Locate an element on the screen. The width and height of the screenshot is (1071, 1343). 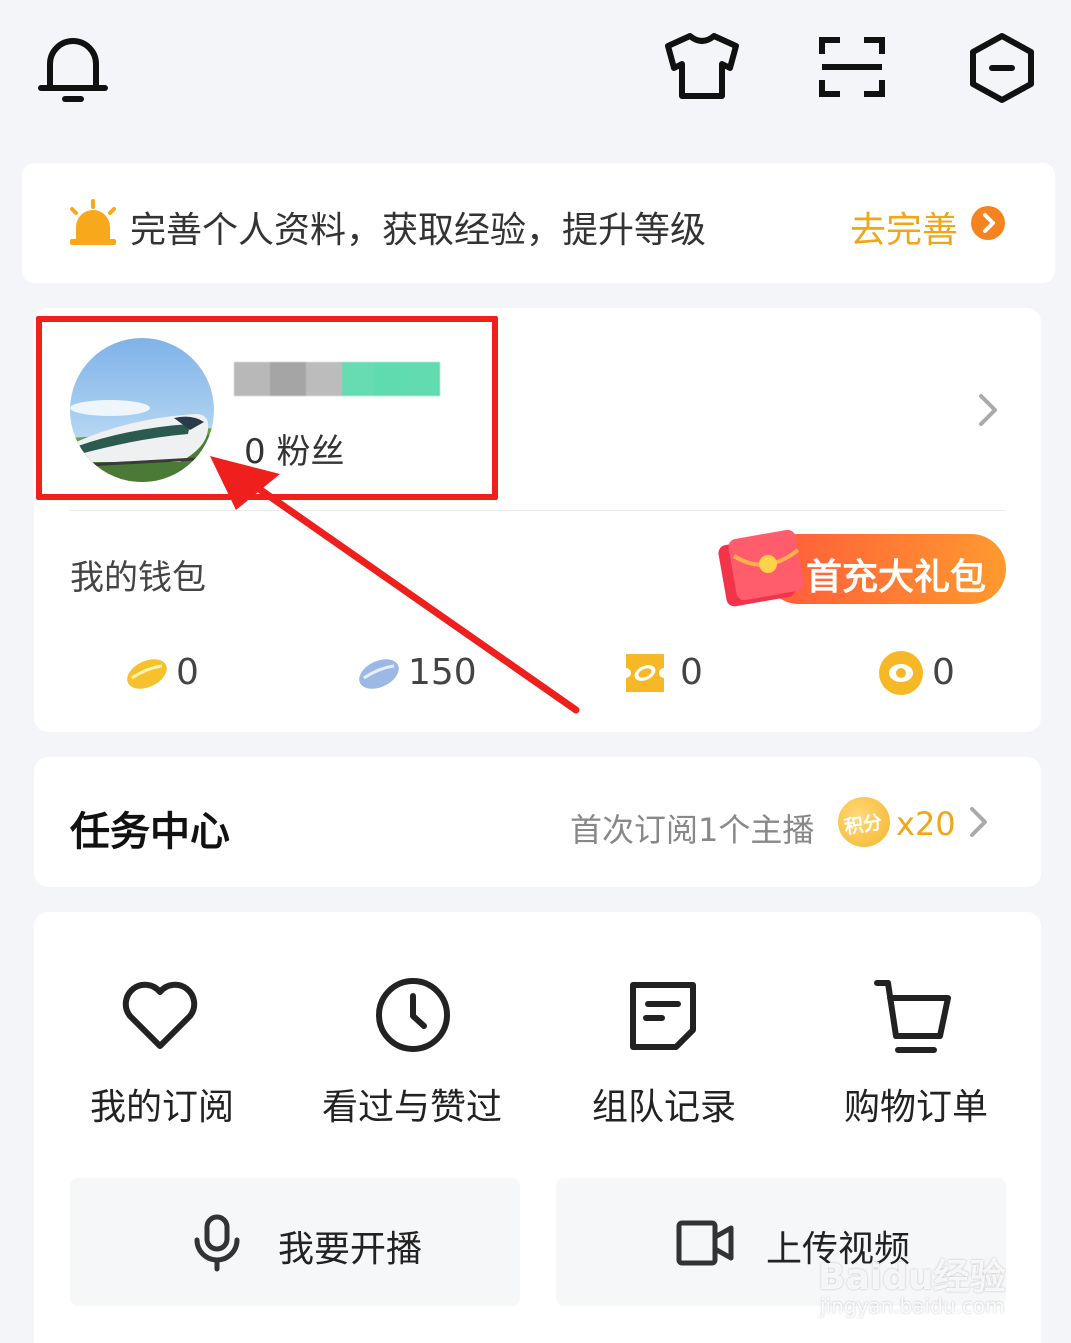
start-live-label: 我要开播 is located at coordinates (350, 1249).